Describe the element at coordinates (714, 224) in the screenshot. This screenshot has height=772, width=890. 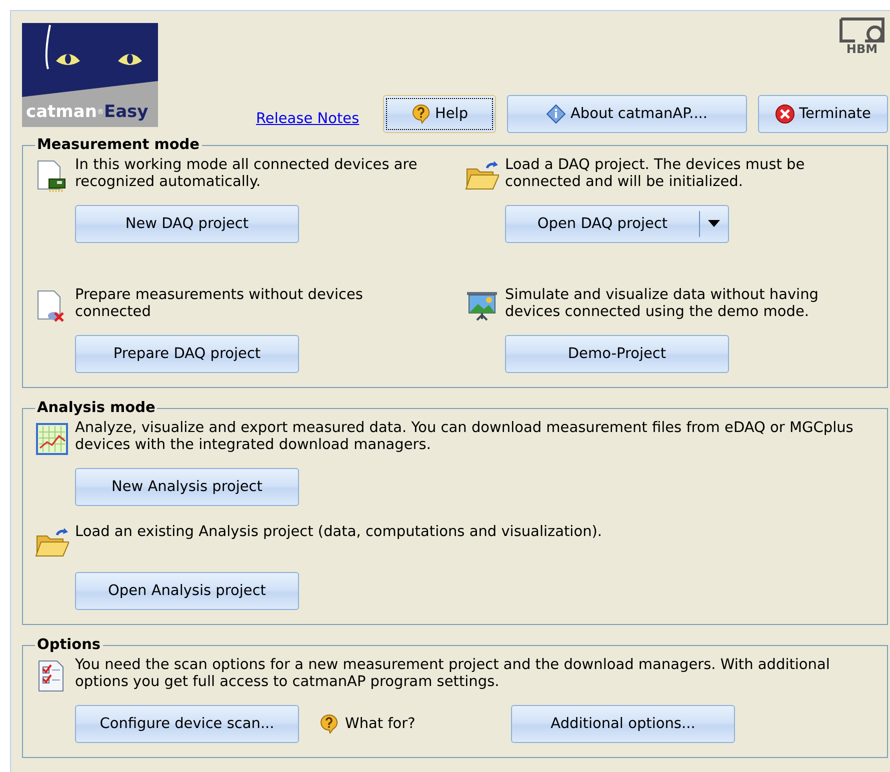
I see `caret-icon` at that location.